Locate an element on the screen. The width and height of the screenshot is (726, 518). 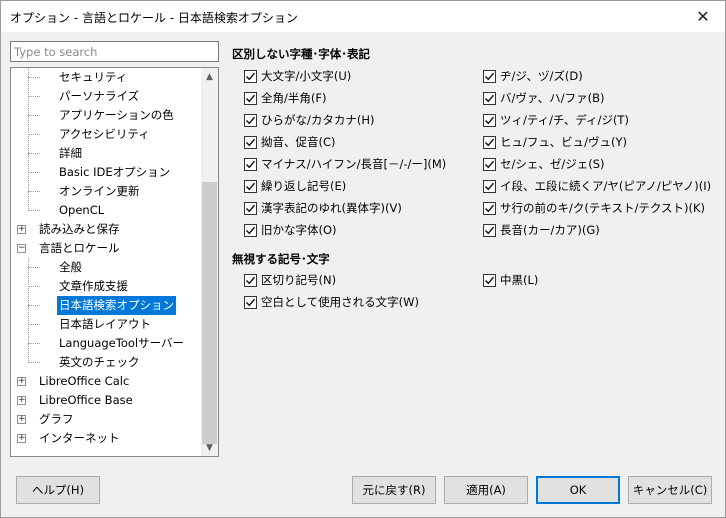
tree-item: OpenCL is located at coordinates (106, 210).